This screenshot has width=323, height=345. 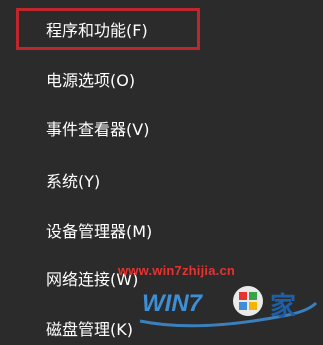 I want to click on menu-item-event-viewer: 事件查看器(V), so click(x=97, y=130).